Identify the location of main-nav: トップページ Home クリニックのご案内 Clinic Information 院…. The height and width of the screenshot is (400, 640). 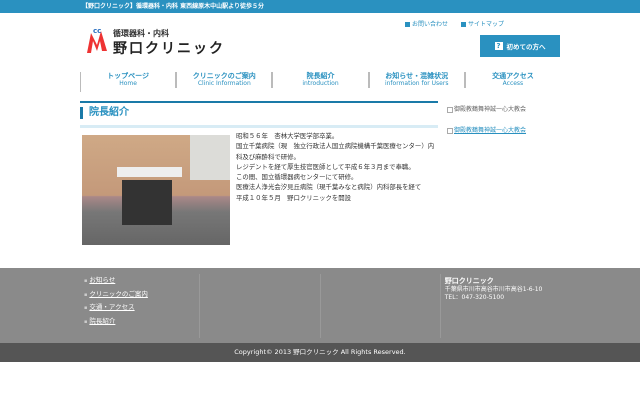
(320, 82).